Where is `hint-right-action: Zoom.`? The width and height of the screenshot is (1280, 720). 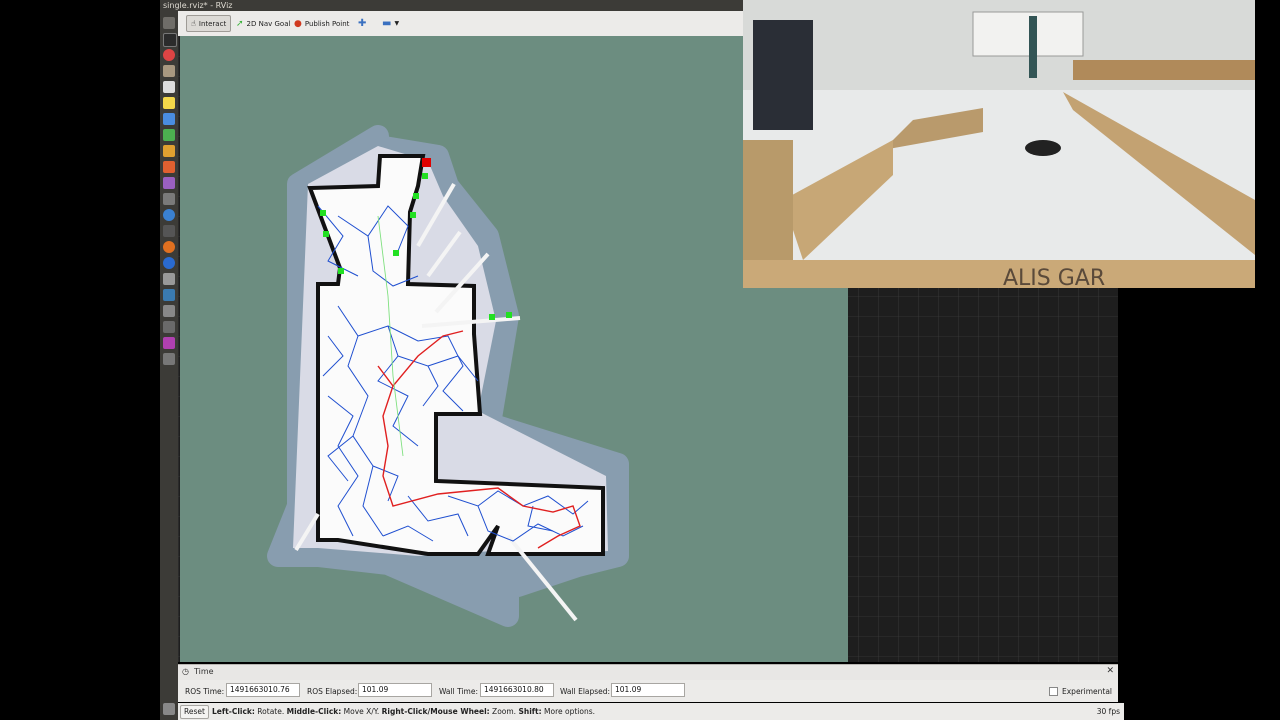 hint-right-action: Zoom. is located at coordinates (504, 711).